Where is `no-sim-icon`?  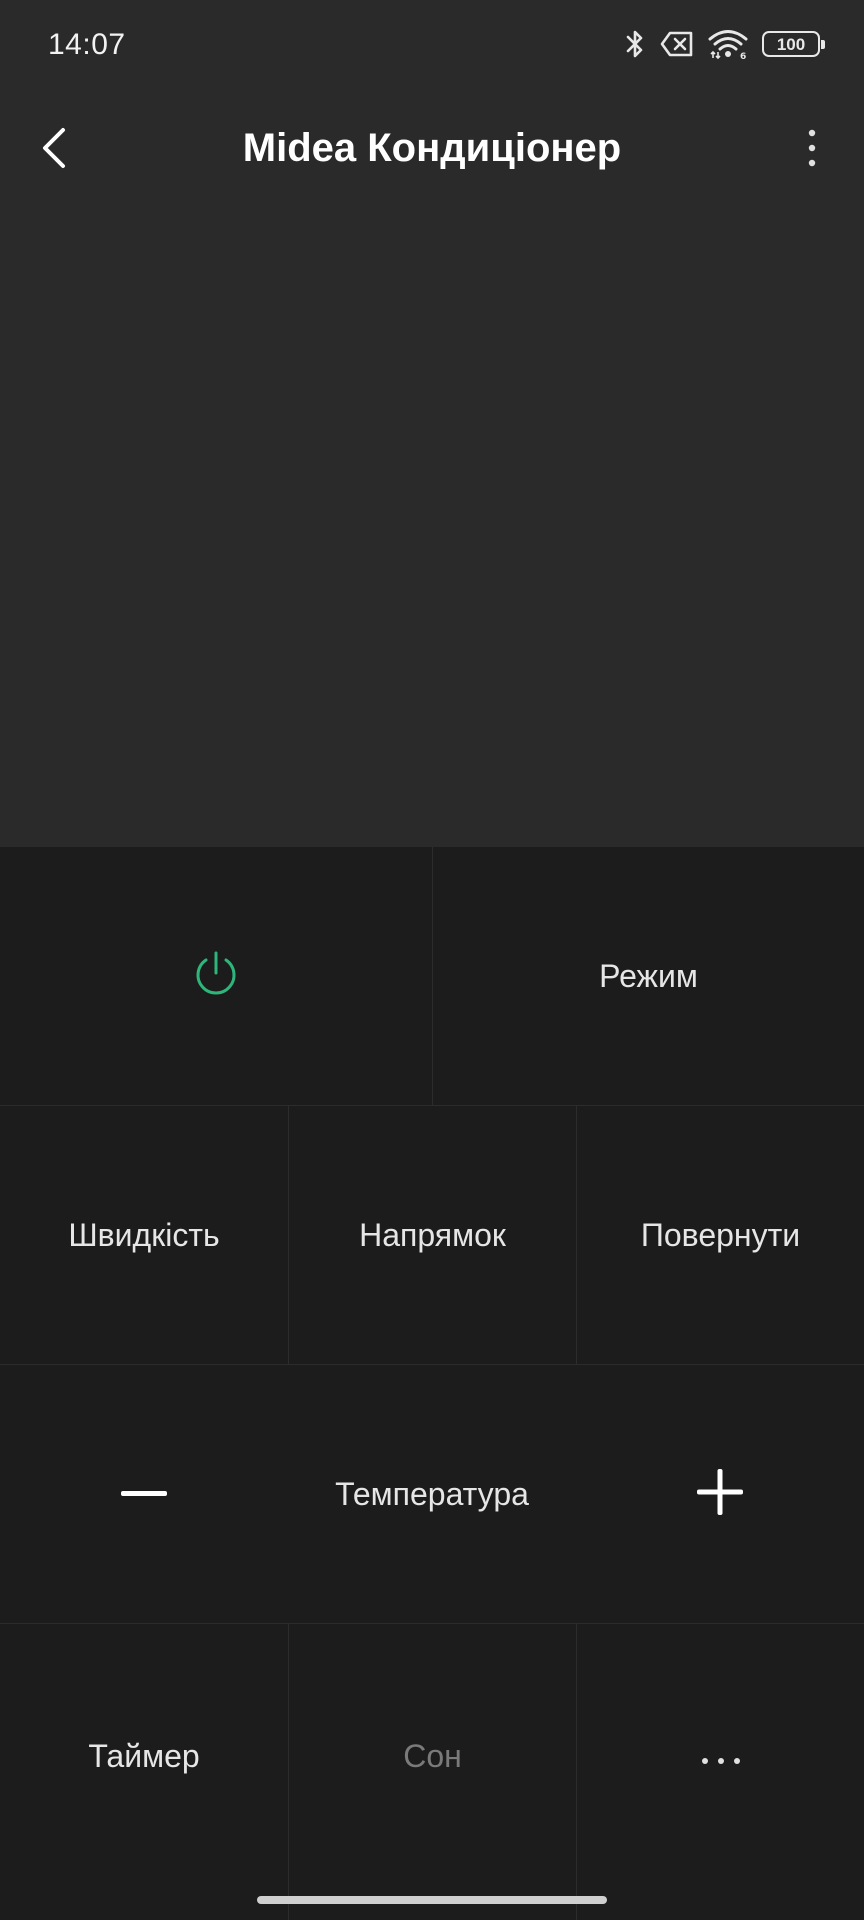
no-sim-icon is located at coordinates (677, 44).